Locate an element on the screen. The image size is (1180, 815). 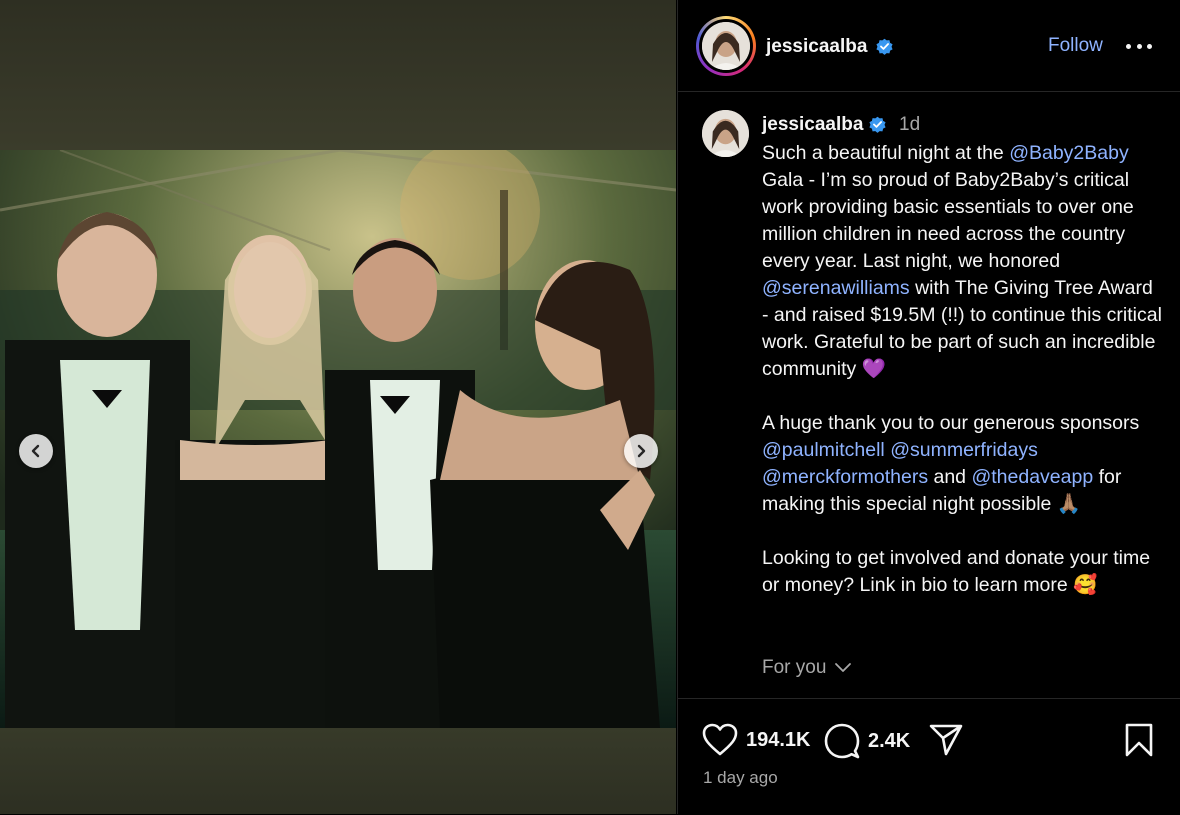
story-ring is located at coordinates (726, 46).